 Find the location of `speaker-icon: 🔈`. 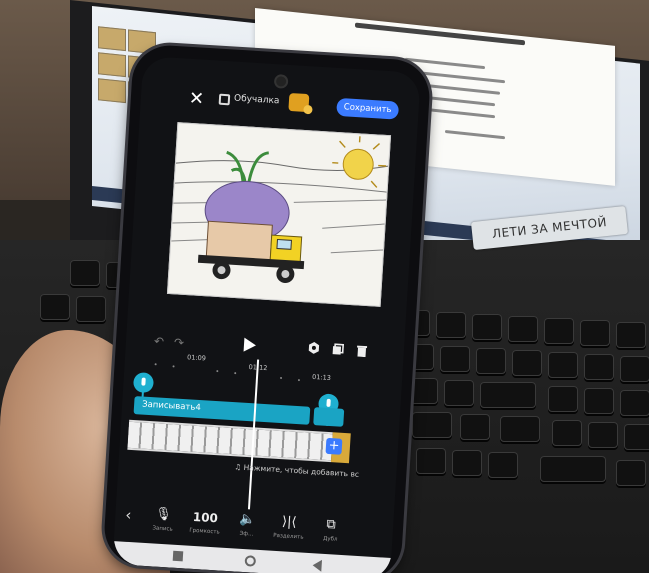

speaker-icon: 🔈 is located at coordinates (247, 519).